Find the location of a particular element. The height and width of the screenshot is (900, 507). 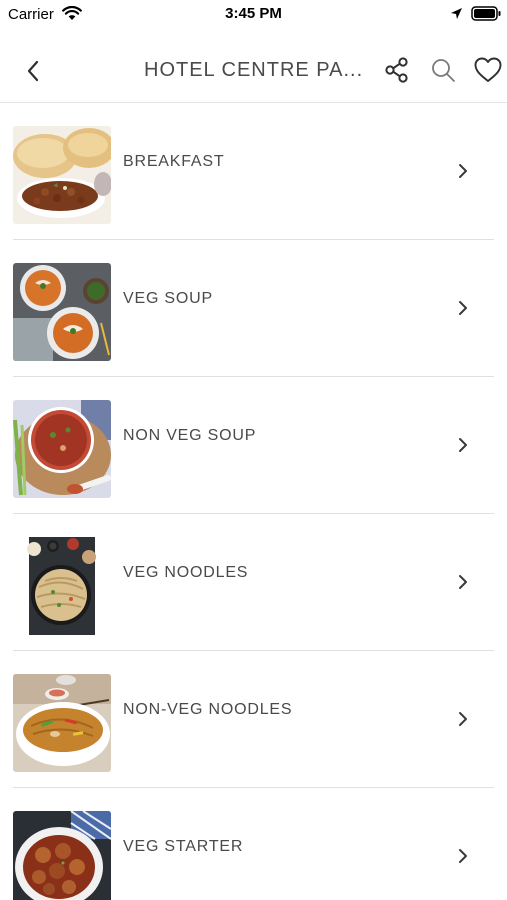

search-button is located at coordinates (443, 70).